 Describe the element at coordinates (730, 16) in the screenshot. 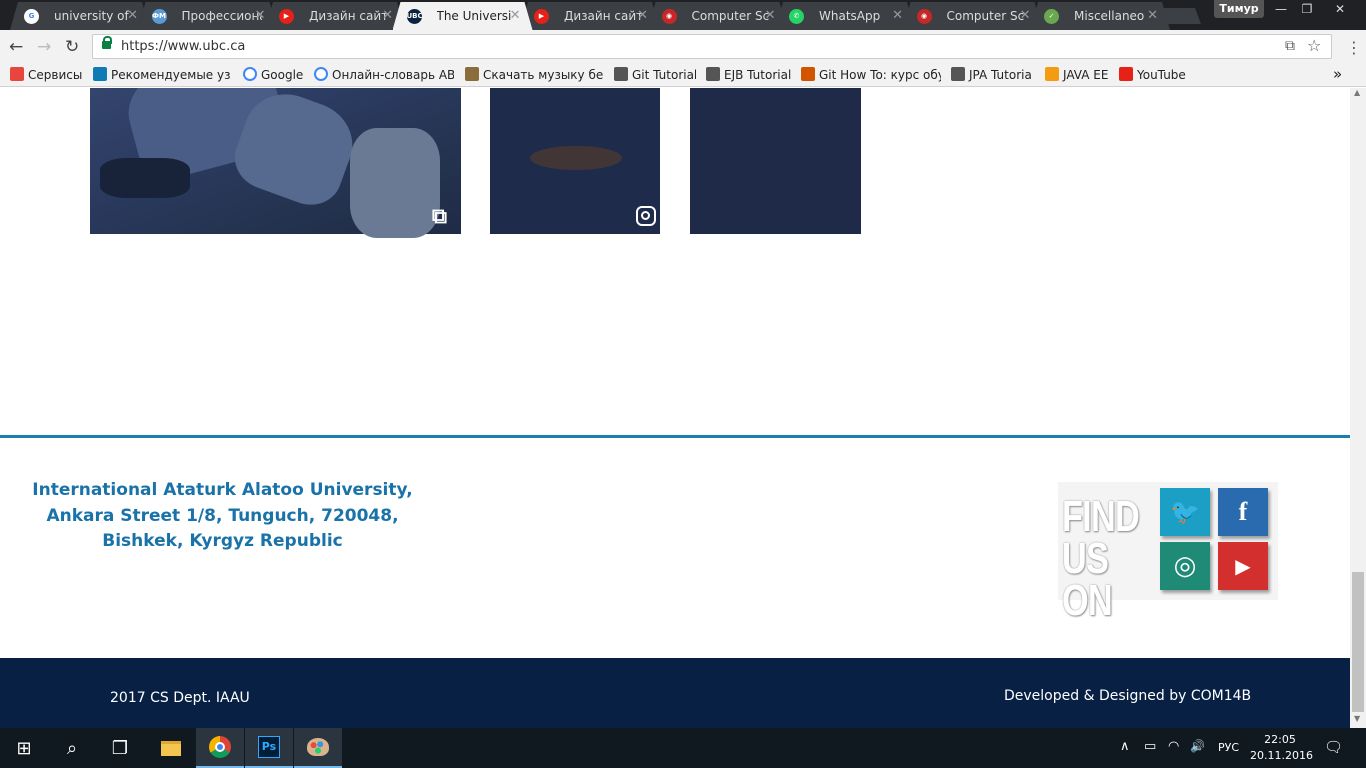

I see `tab-label: Computer Sc` at that location.